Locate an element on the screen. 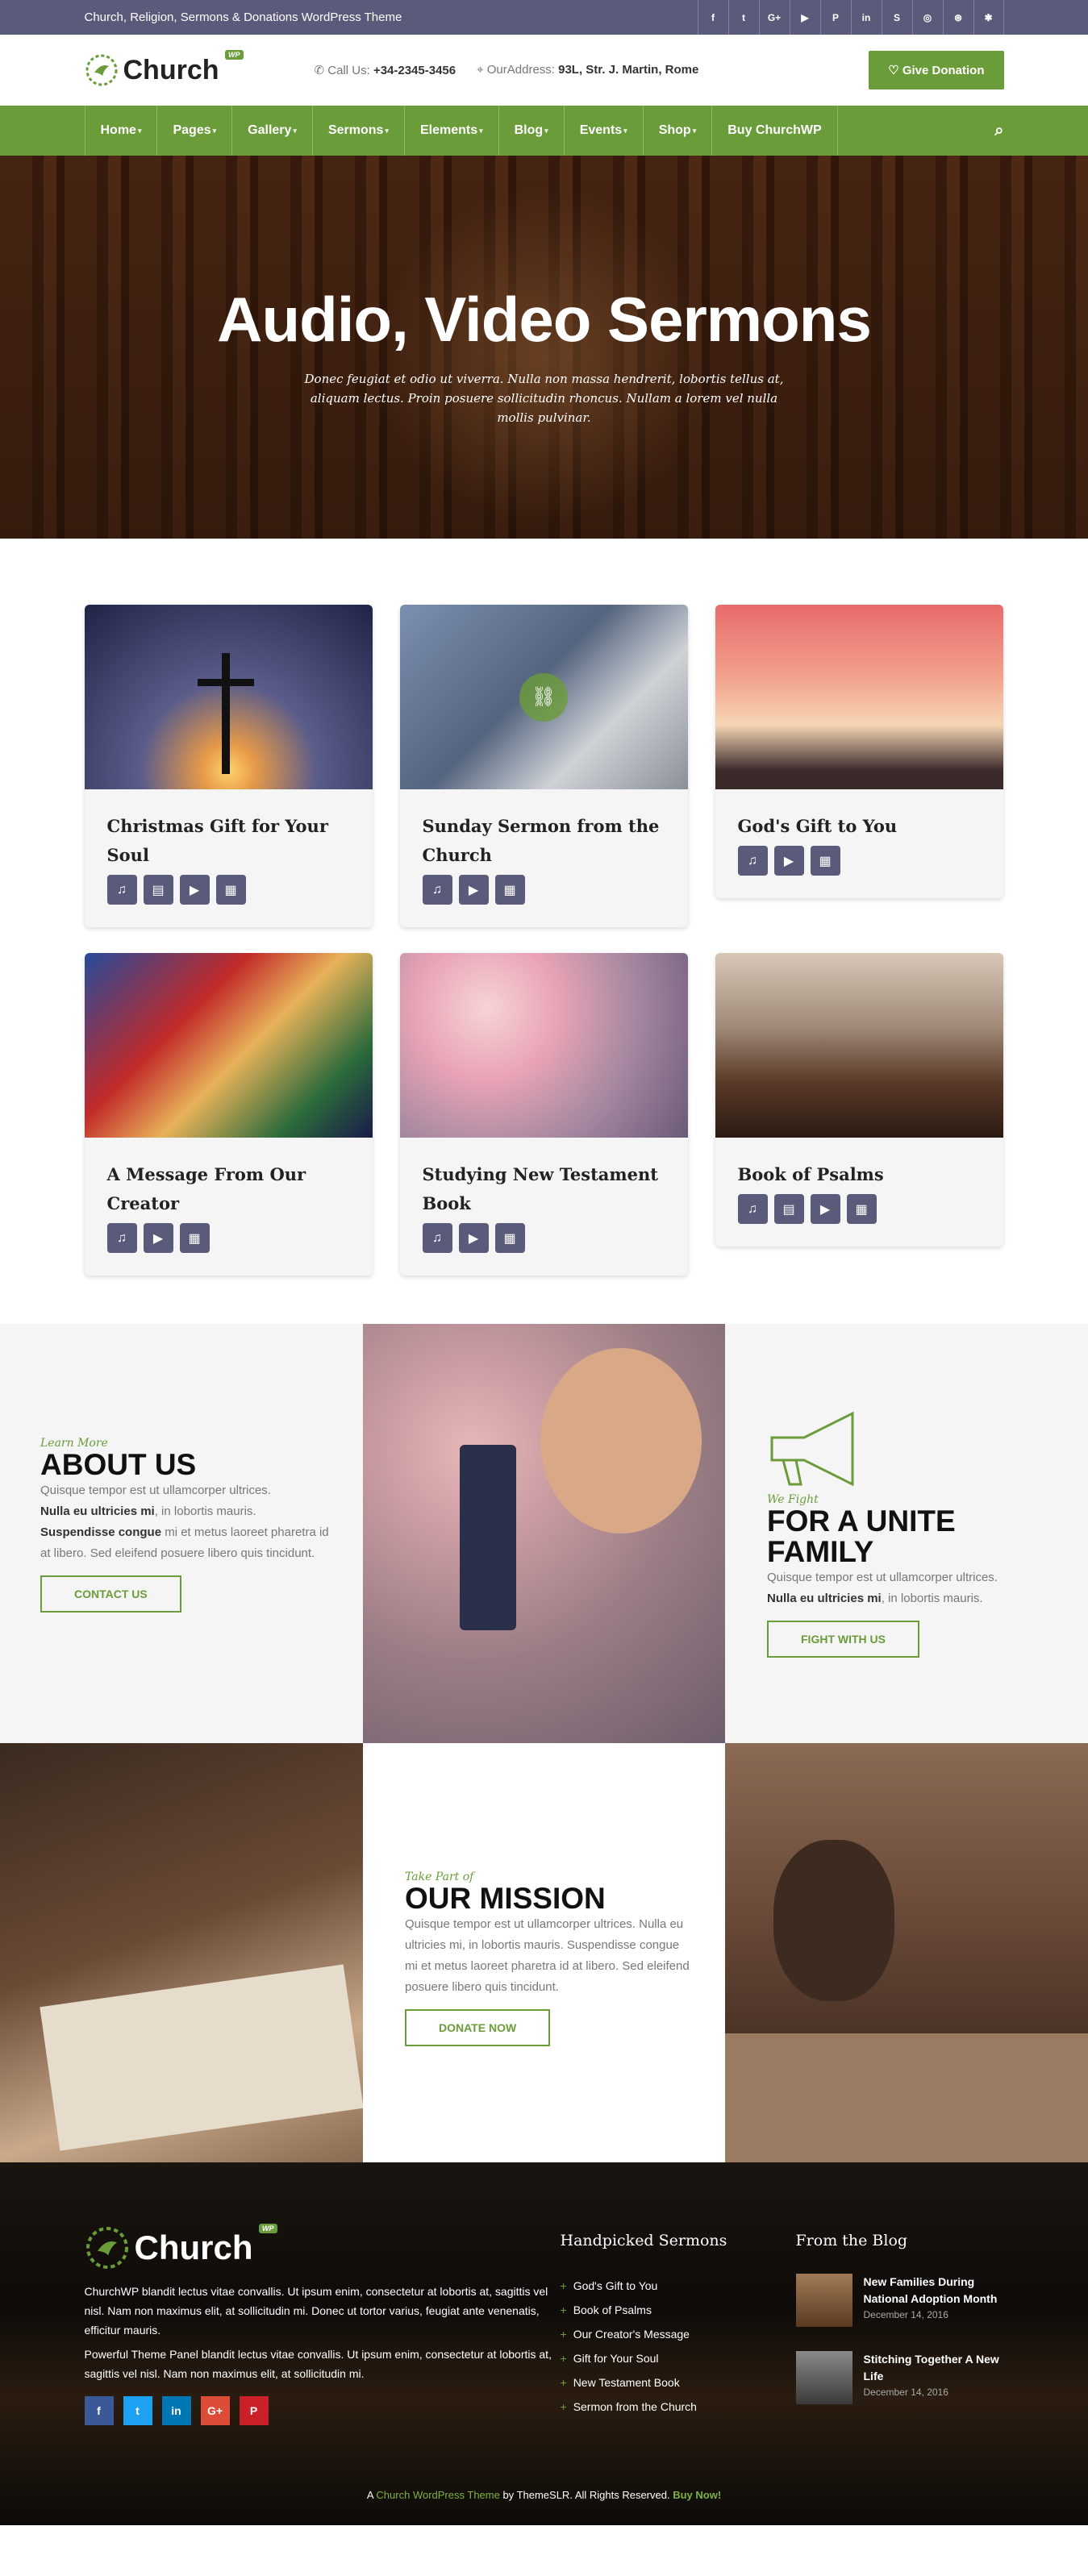  top-social-links: f t G+ ▶ Pin S ◎ ⊛ ✱ is located at coordinates (851, 17).